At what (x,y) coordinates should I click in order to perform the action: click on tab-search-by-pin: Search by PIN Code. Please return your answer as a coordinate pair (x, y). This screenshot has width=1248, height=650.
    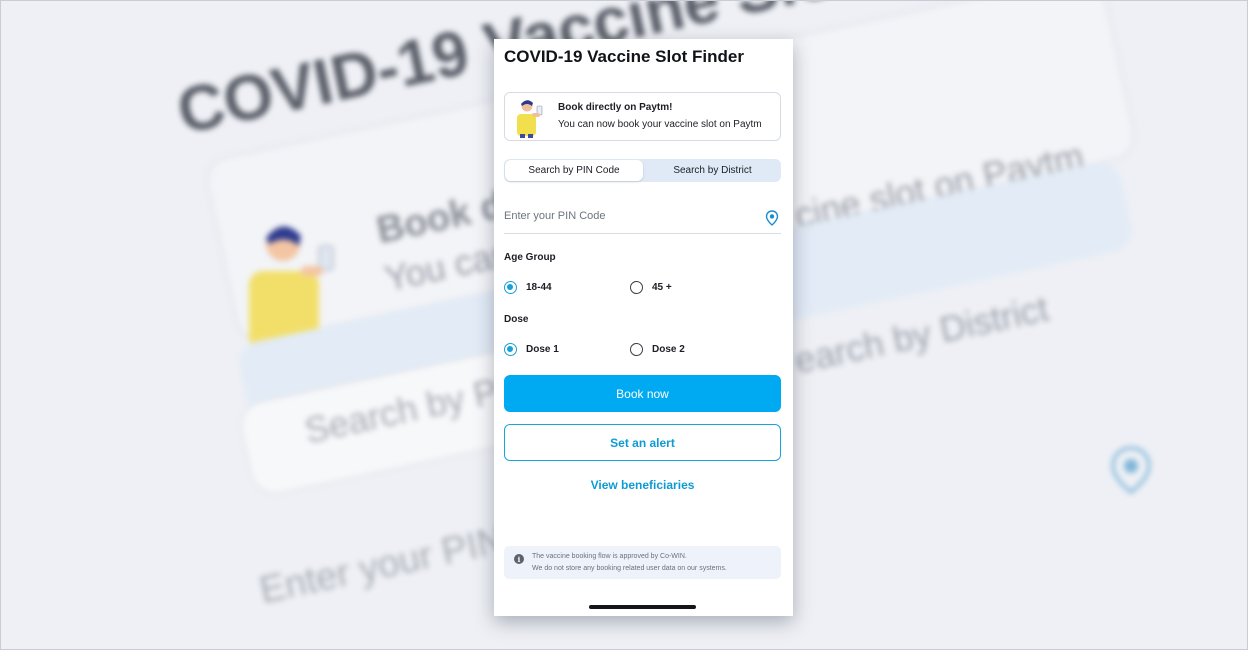
    Looking at the image, I should click on (574, 170).